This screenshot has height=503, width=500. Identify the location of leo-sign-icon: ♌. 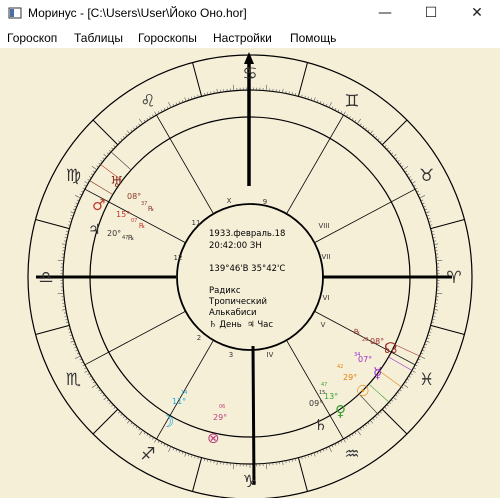
(147, 101).